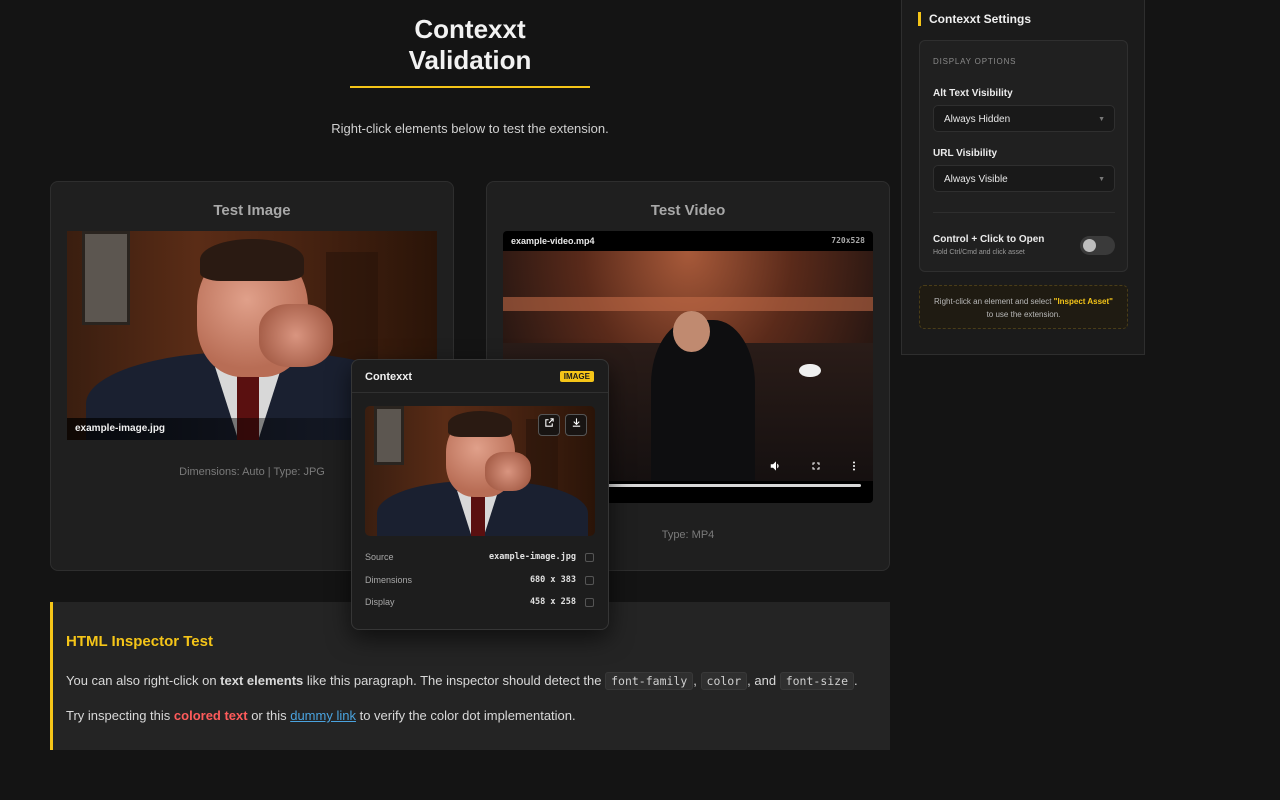 The height and width of the screenshot is (800, 1280). What do you see at coordinates (479, 559) in the screenshot?
I see `popup-row-source: Source example-image.jpg` at bounding box center [479, 559].